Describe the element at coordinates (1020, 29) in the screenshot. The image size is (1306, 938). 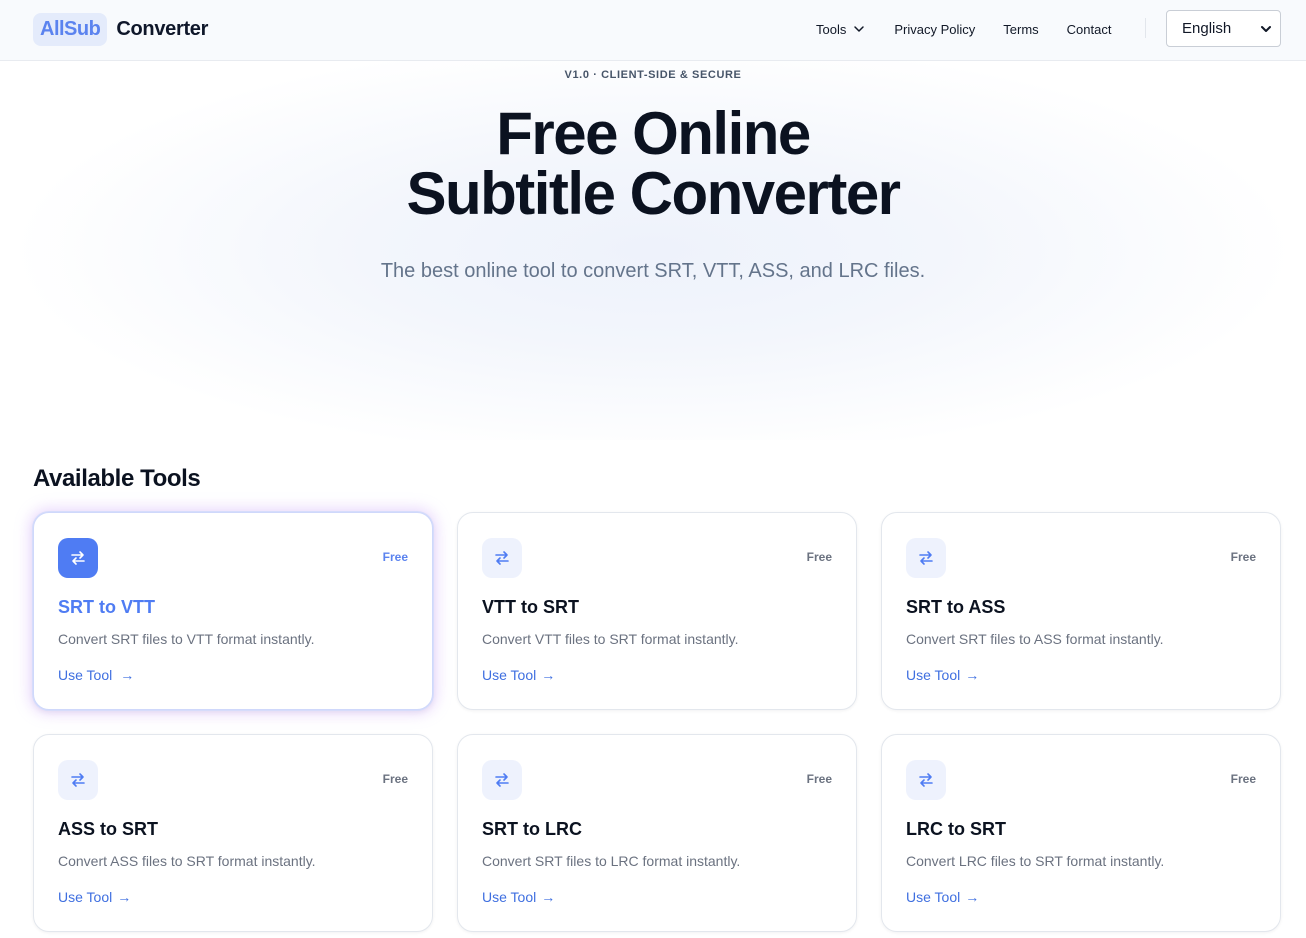
I see `nav-terms-link: Terms` at that location.